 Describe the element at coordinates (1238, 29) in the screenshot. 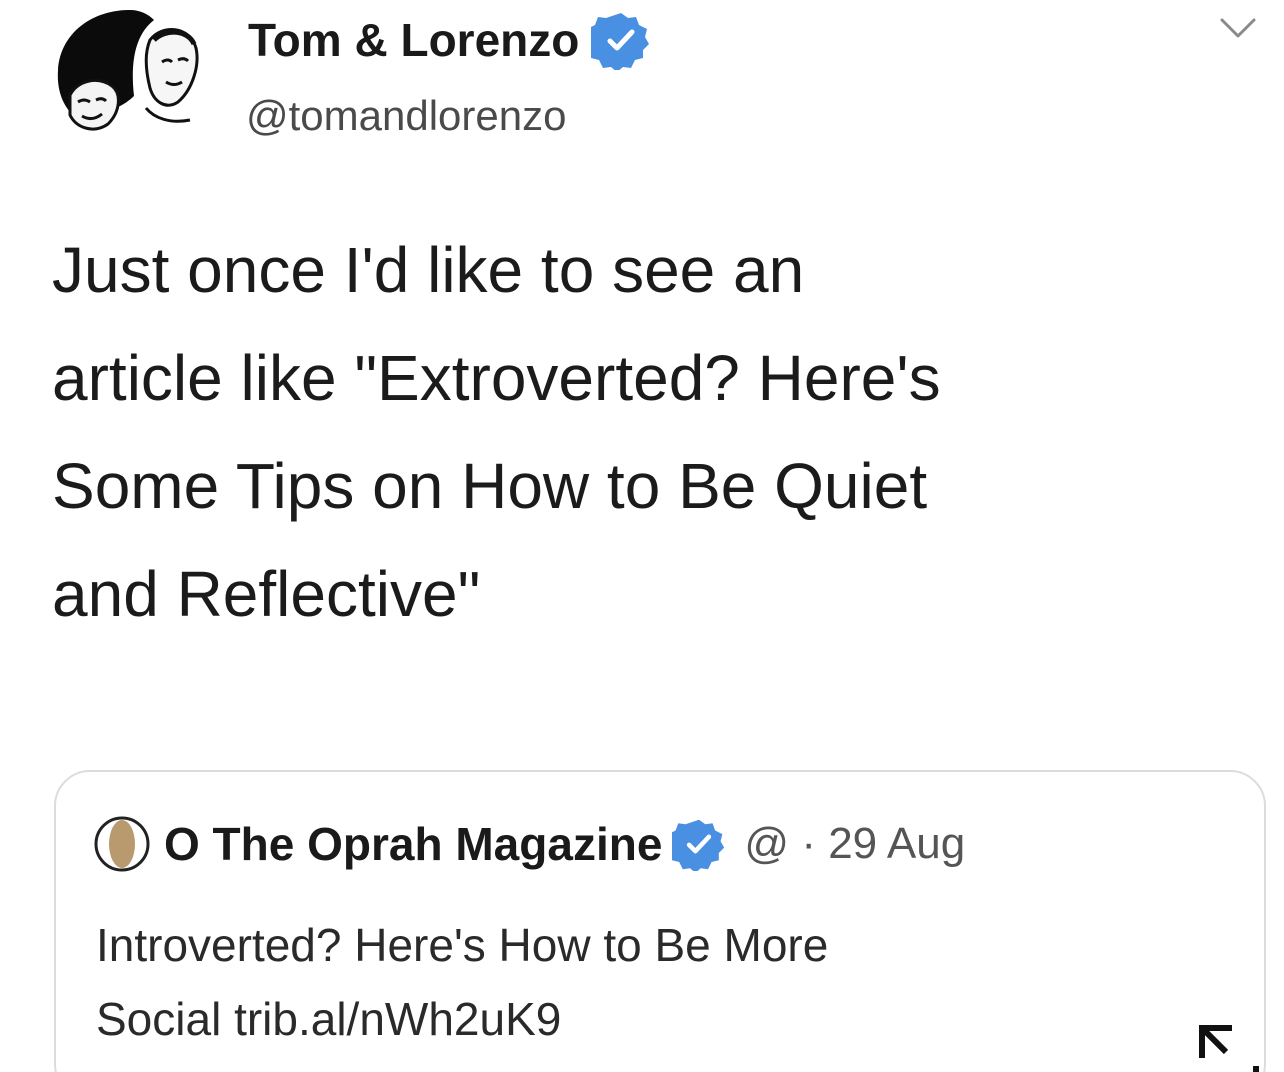

I see `chevron-down-icon` at that location.